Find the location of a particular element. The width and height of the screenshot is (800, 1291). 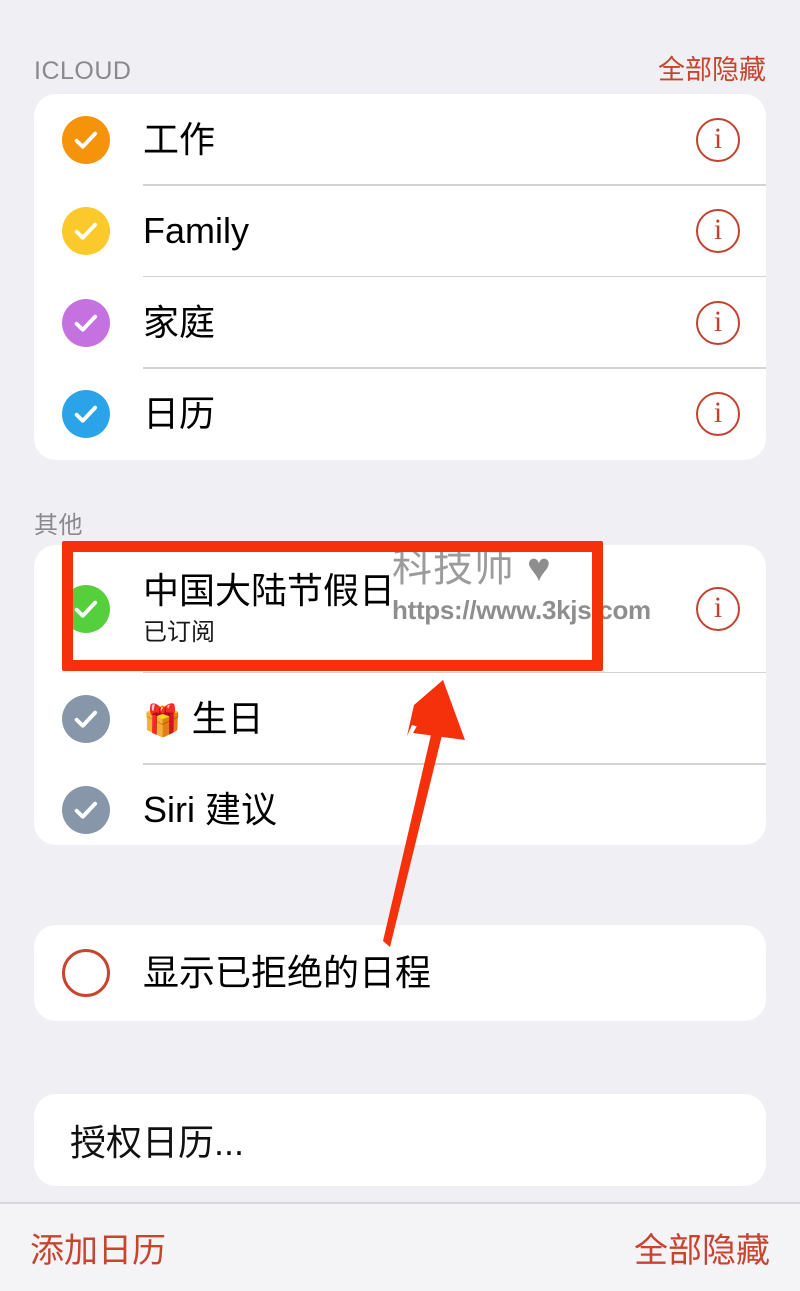

show-declined-events-label: 显示已拒绝的日程 is located at coordinates (287, 972).